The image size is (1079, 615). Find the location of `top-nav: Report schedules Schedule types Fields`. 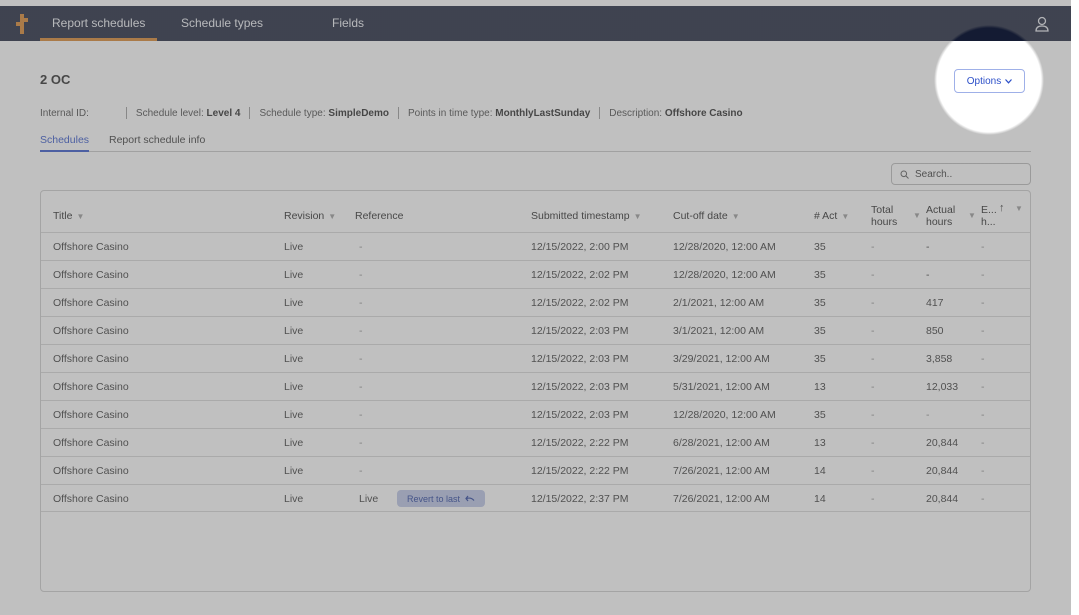

top-nav: Report schedules Schedule types Fields is located at coordinates (535, 23).